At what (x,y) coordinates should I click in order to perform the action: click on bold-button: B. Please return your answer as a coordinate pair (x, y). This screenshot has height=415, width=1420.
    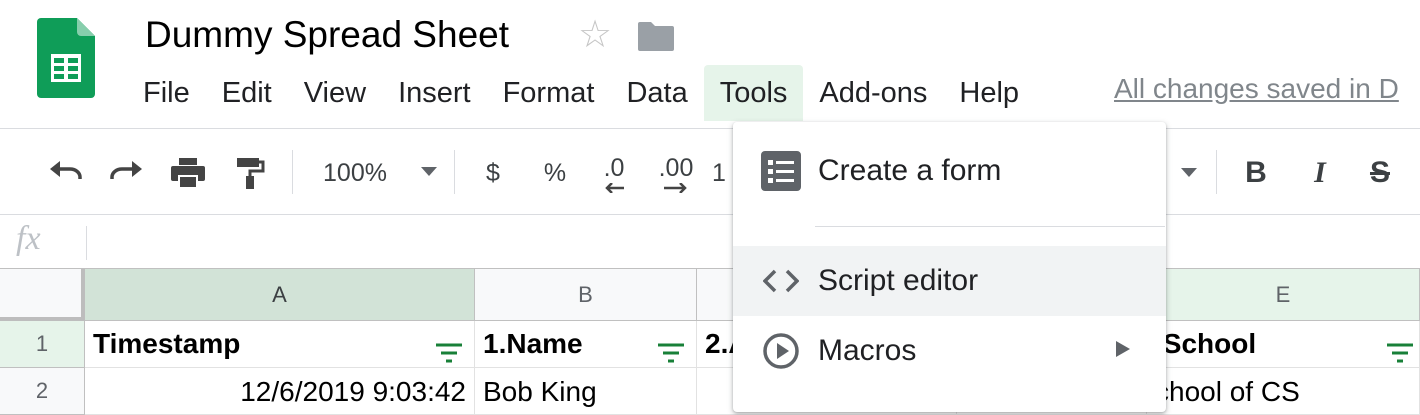
    Looking at the image, I should click on (1256, 173).